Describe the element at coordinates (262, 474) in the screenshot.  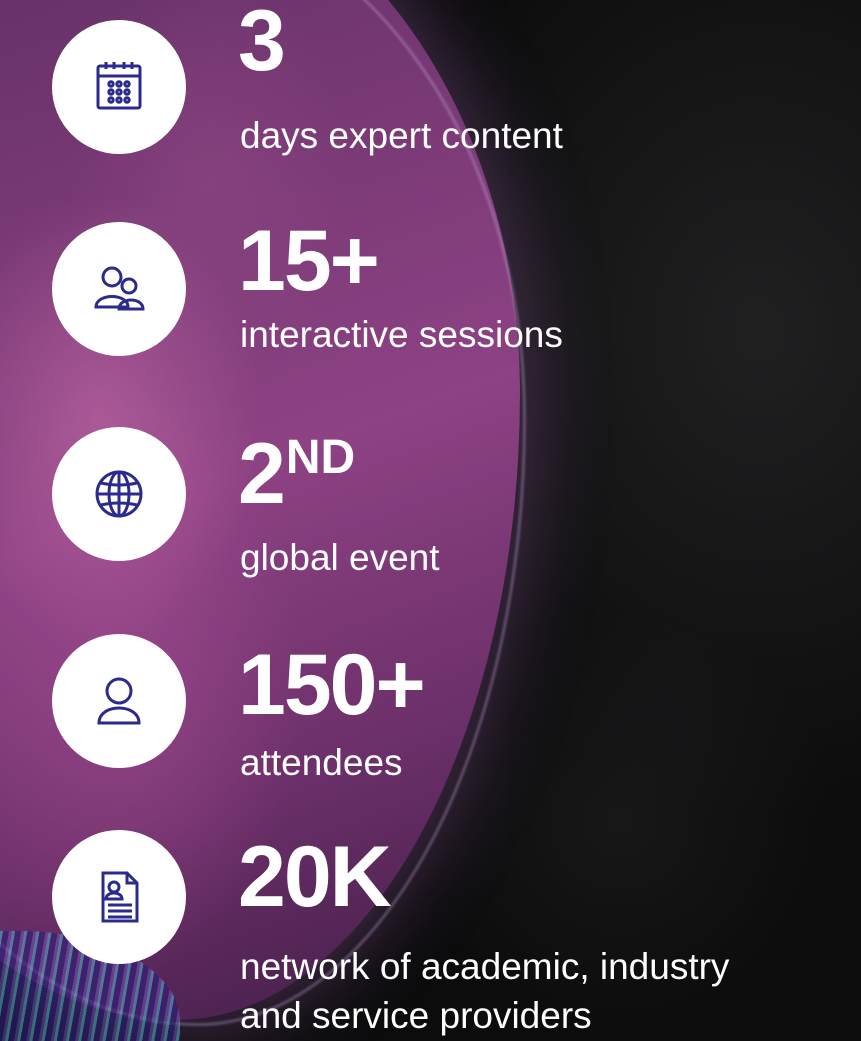
I see `stat-value-number: 2` at that location.